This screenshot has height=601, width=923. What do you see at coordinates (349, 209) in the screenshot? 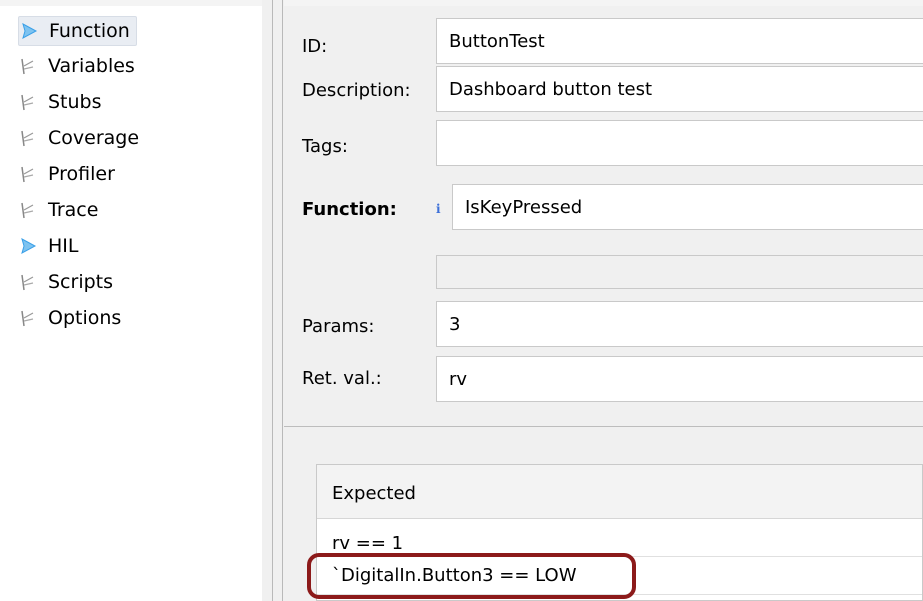
I see `function-label: Function:` at bounding box center [349, 209].